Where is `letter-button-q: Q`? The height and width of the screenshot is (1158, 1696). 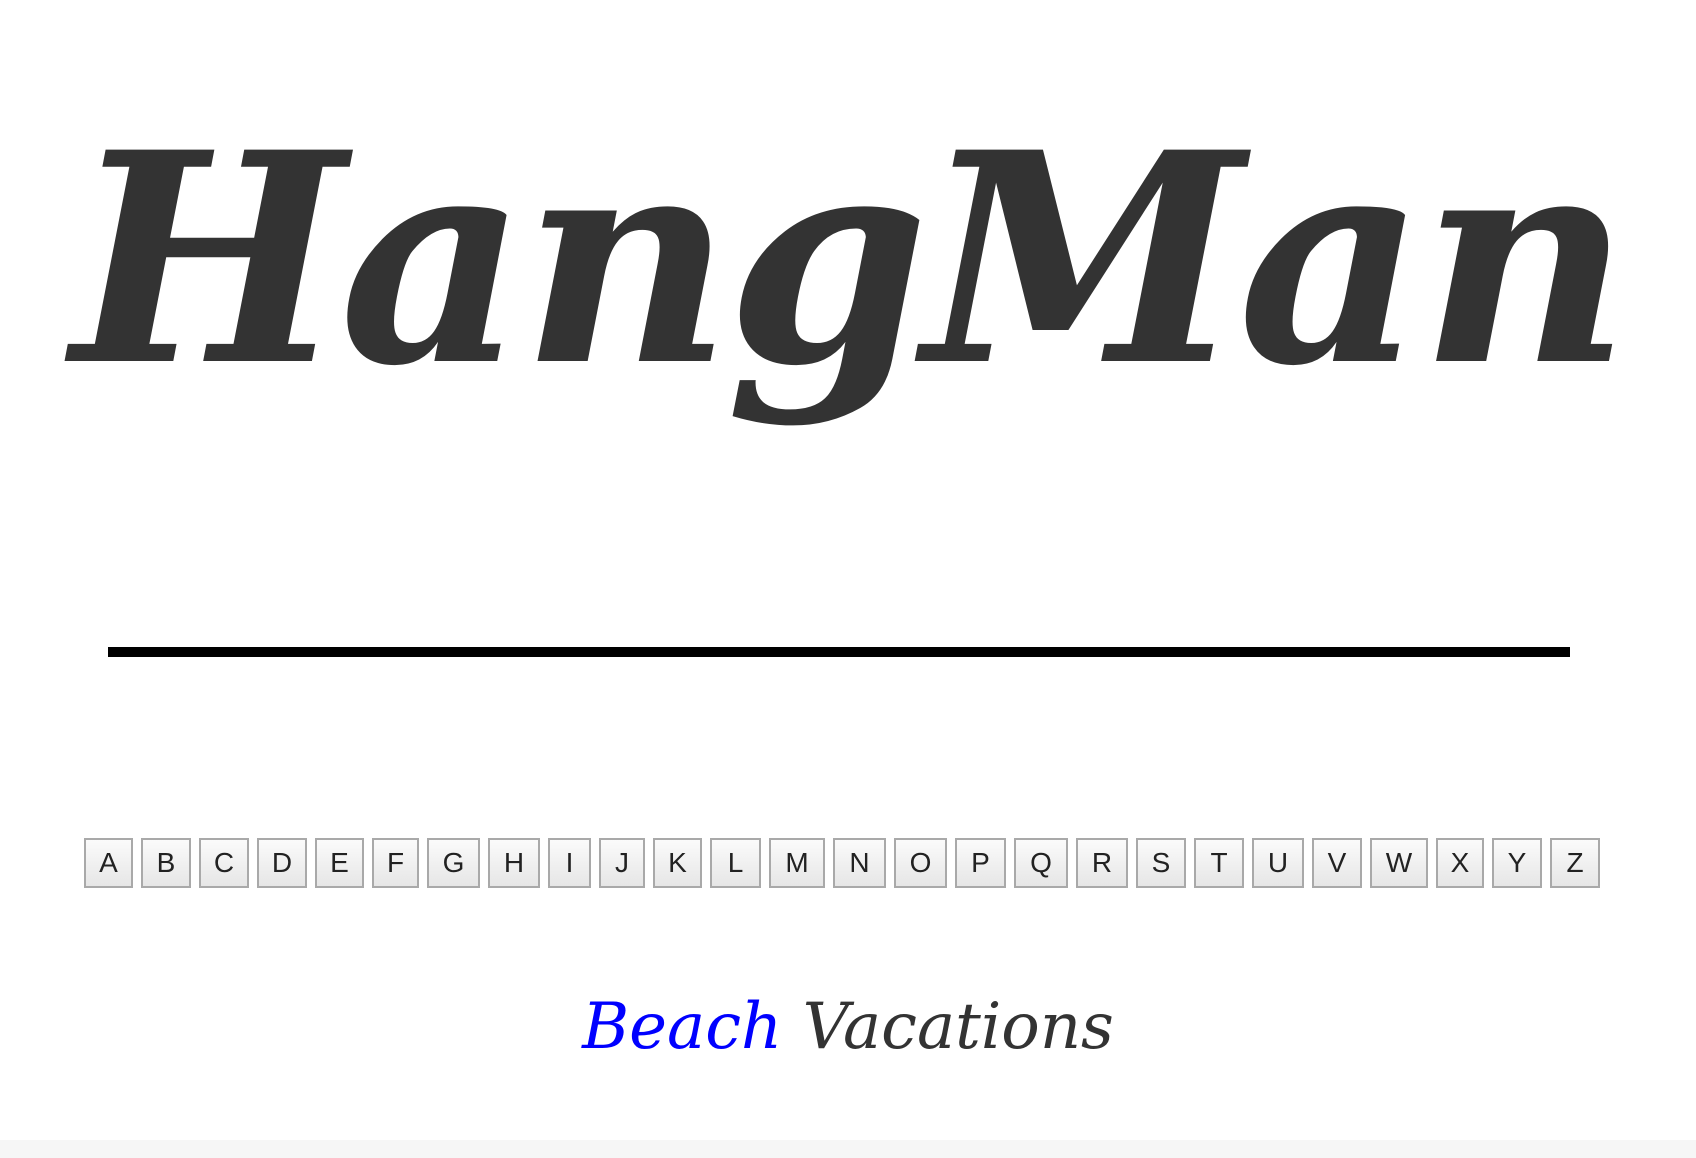 letter-button-q: Q is located at coordinates (1041, 863).